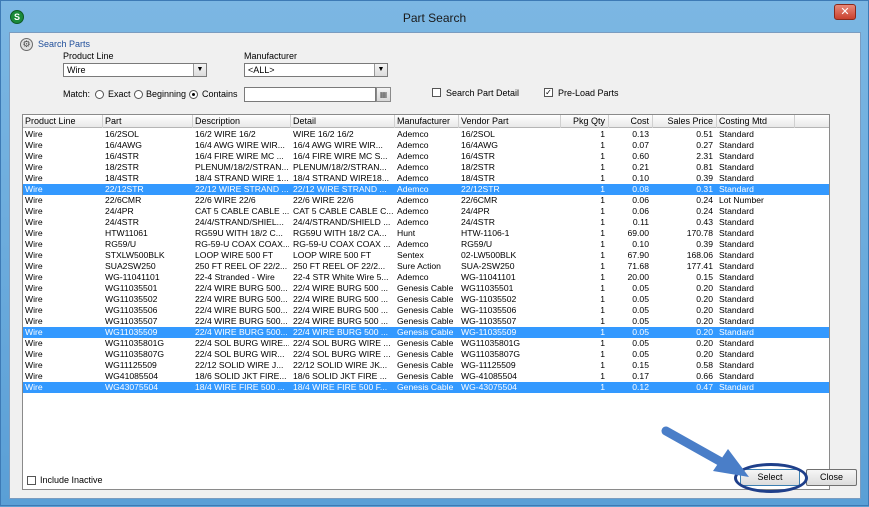 The height and width of the screenshot is (507, 869). What do you see at coordinates (323, 200) in the screenshot?
I see `table-cell: 22/6 WIRE 22/6` at bounding box center [323, 200].